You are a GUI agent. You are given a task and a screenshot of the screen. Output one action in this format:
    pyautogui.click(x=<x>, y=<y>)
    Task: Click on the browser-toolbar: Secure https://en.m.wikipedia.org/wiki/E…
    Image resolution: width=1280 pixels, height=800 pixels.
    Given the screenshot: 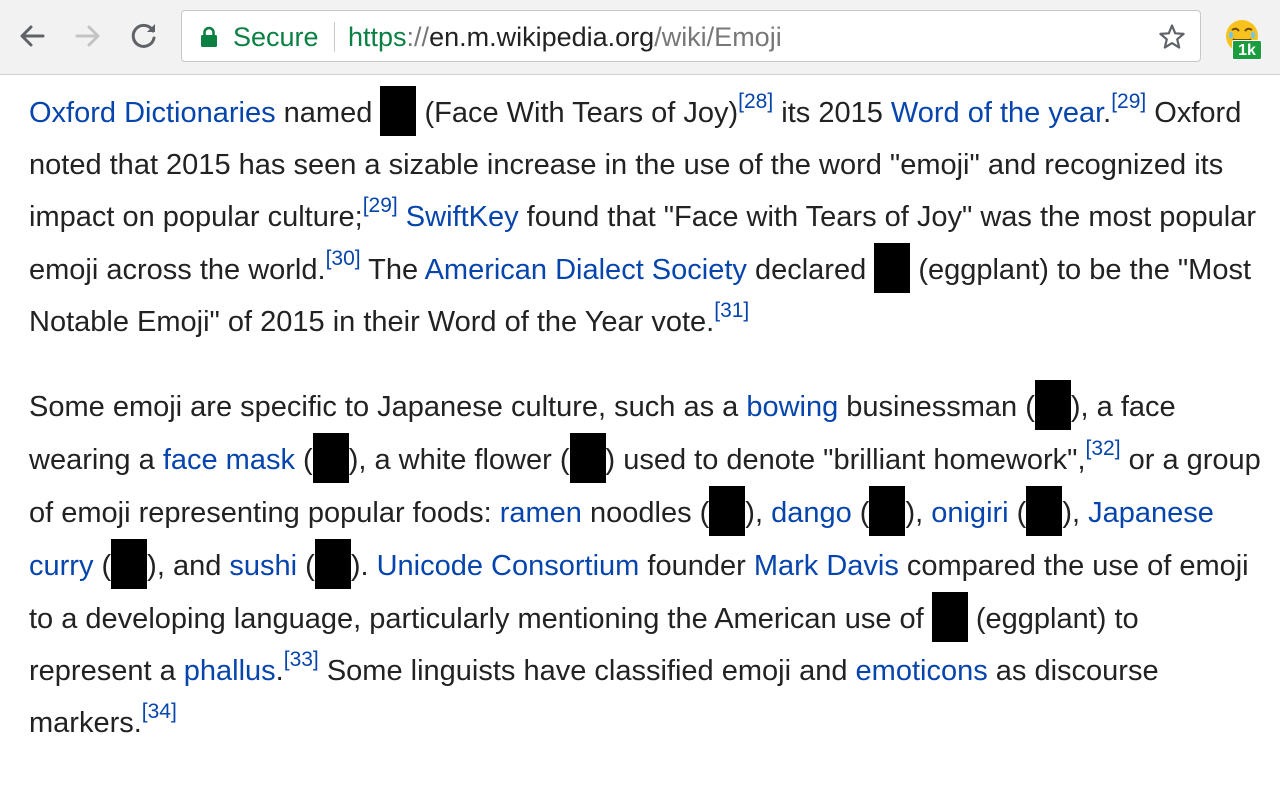 What is the action you would take?
    pyautogui.click(x=640, y=37)
    